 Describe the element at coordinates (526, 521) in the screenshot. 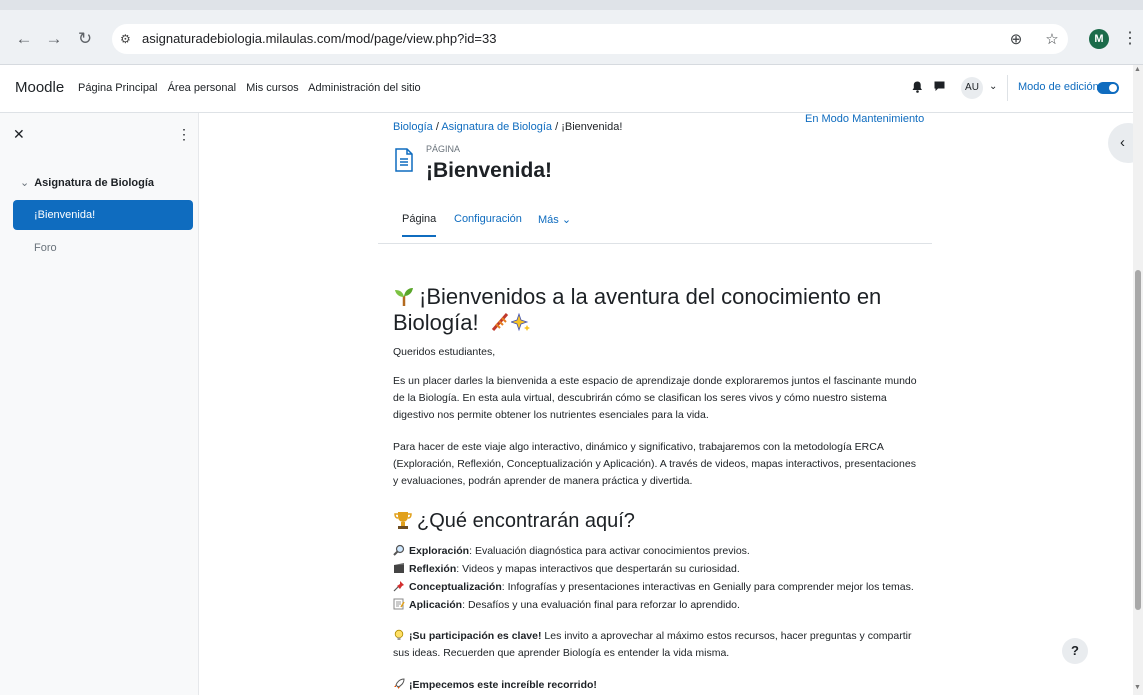

I see `section-heading-text: ¿Qué encontrarán aquí?` at that location.